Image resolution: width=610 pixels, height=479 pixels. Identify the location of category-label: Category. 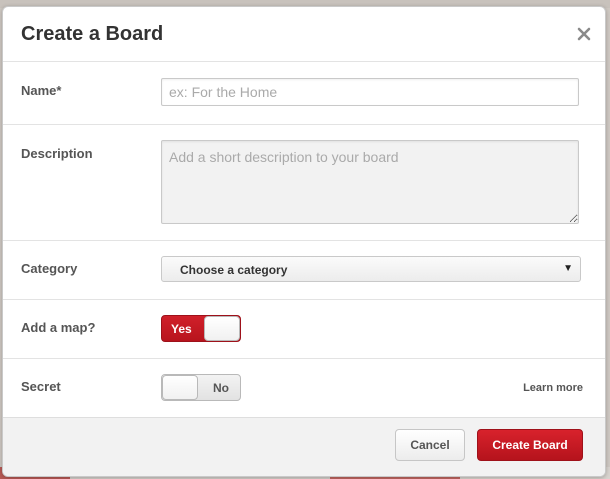
(49, 268).